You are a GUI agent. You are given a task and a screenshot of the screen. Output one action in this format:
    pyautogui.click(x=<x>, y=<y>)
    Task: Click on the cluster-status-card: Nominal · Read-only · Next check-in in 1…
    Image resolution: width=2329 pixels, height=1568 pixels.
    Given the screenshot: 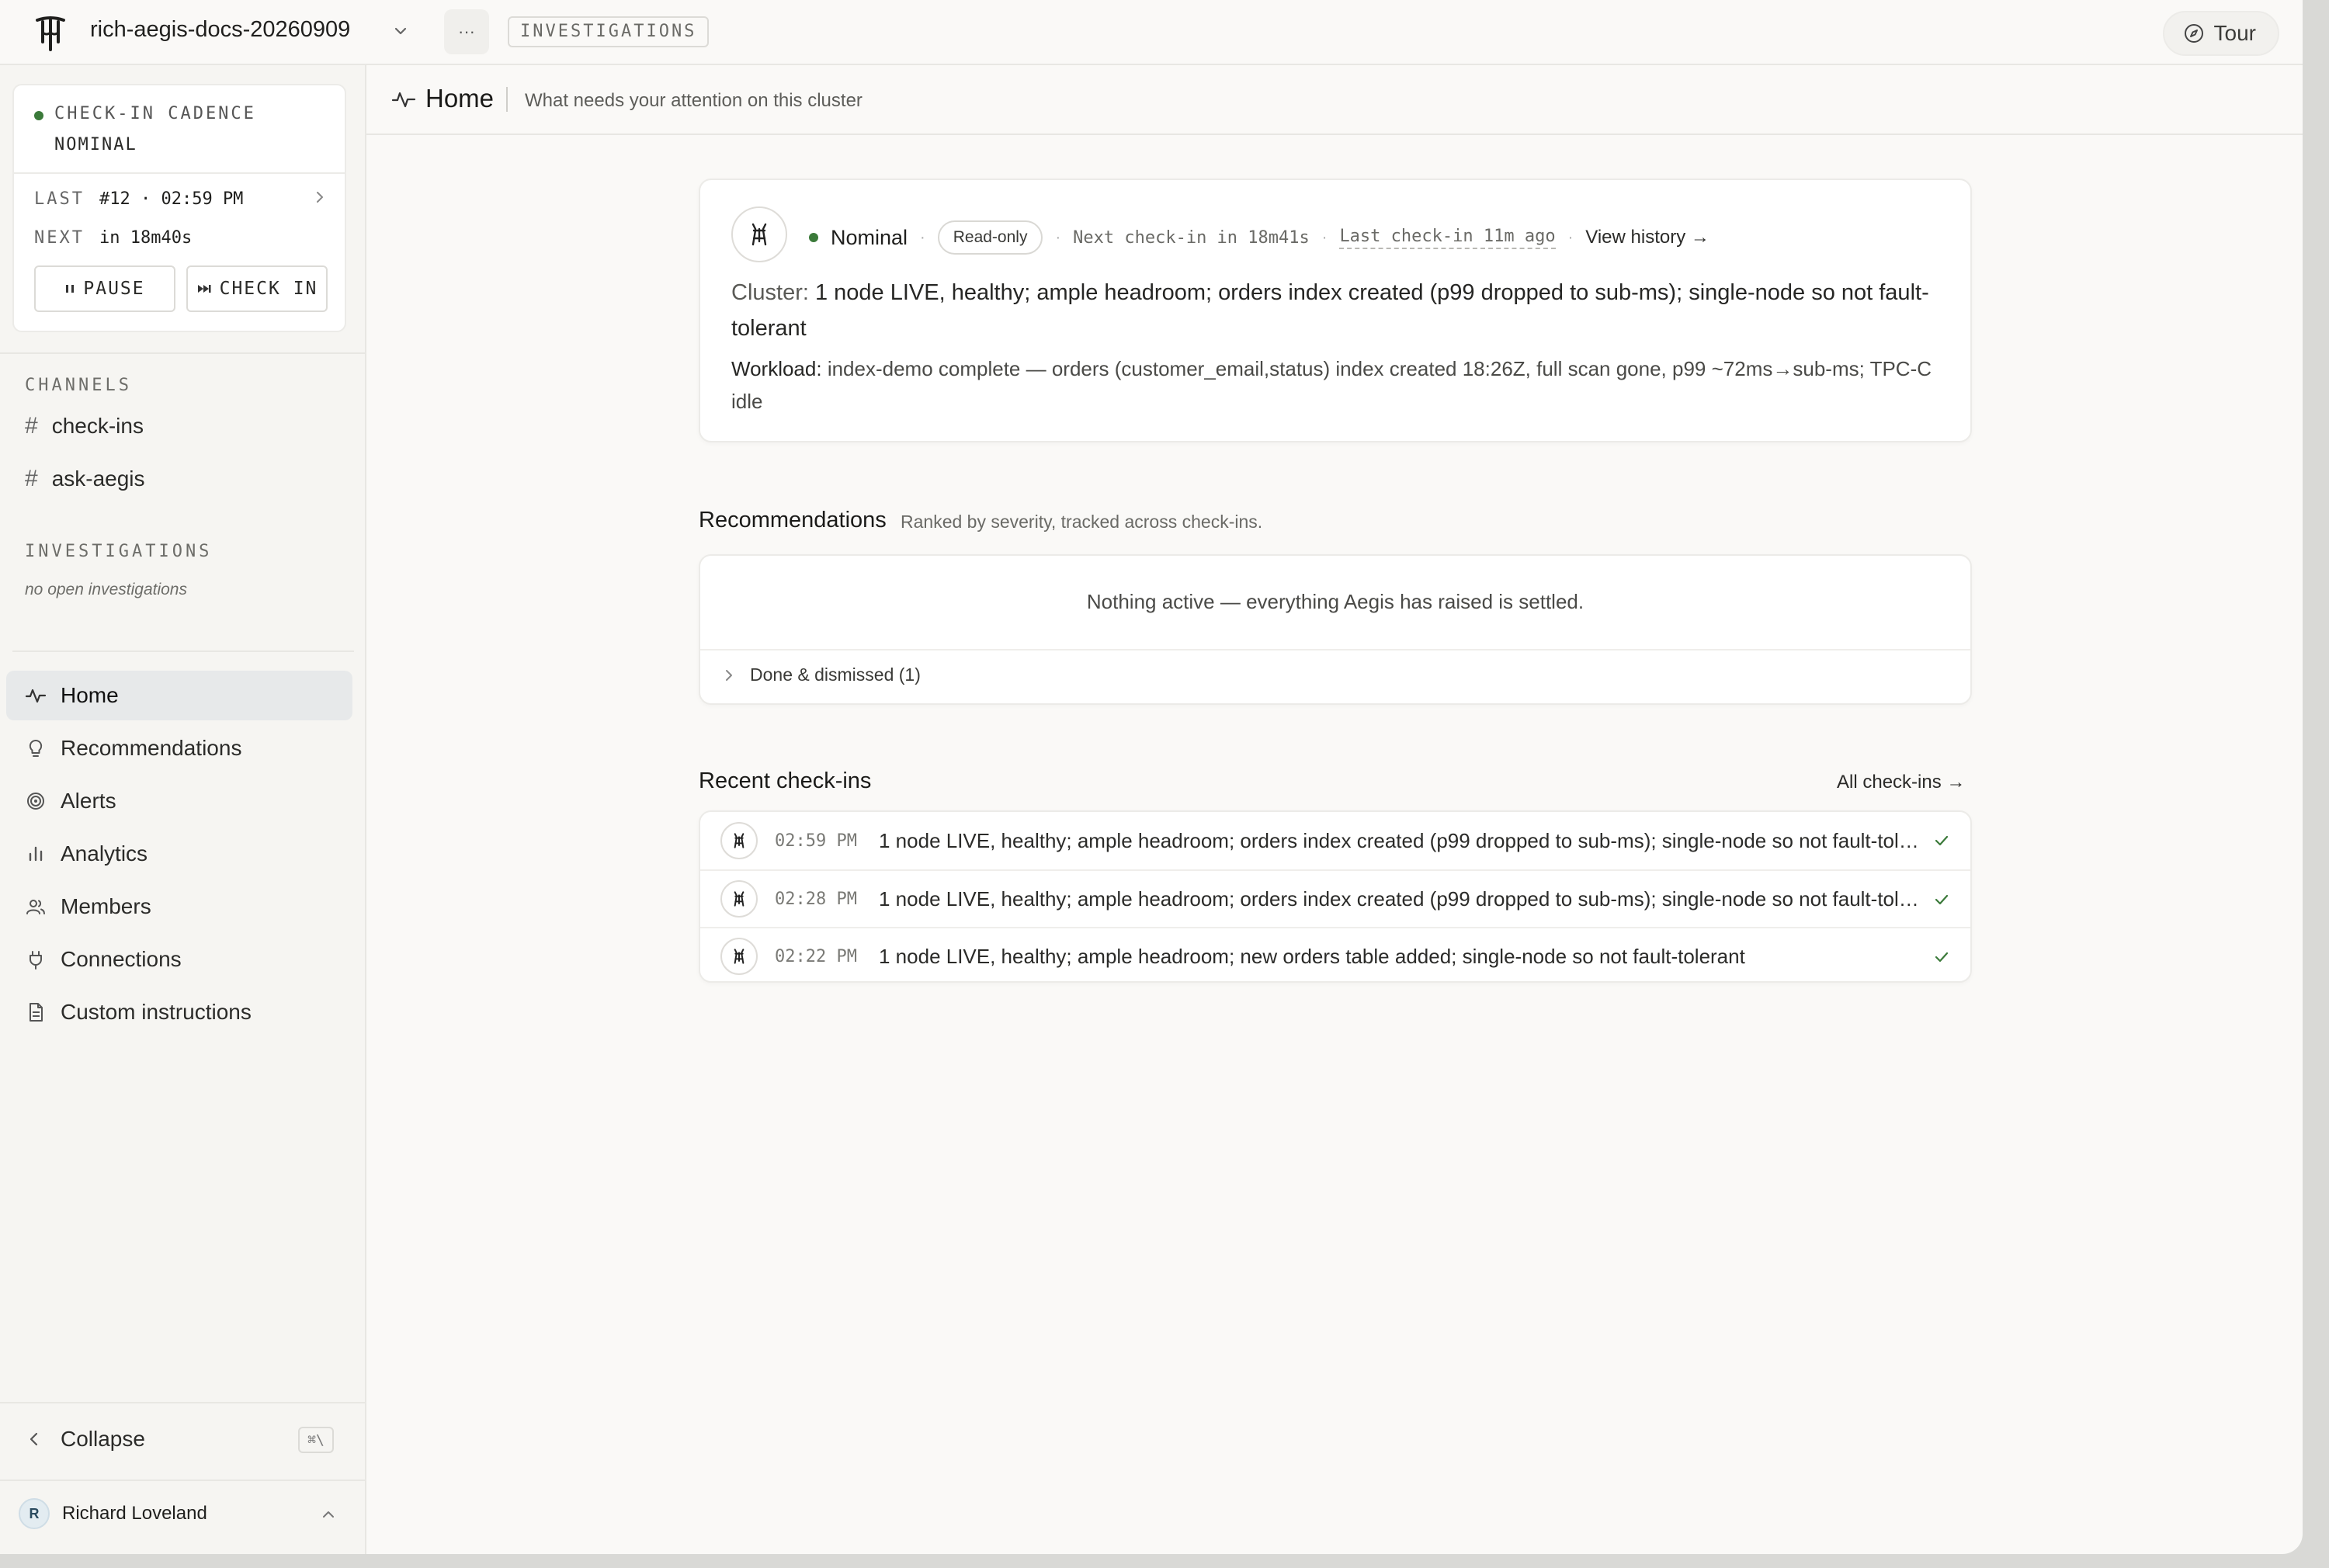 What is the action you would take?
    pyautogui.click(x=1335, y=310)
    